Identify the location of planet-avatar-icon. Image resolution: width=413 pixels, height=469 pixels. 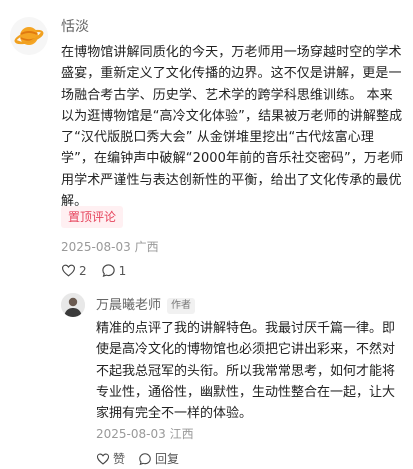
(29, 36).